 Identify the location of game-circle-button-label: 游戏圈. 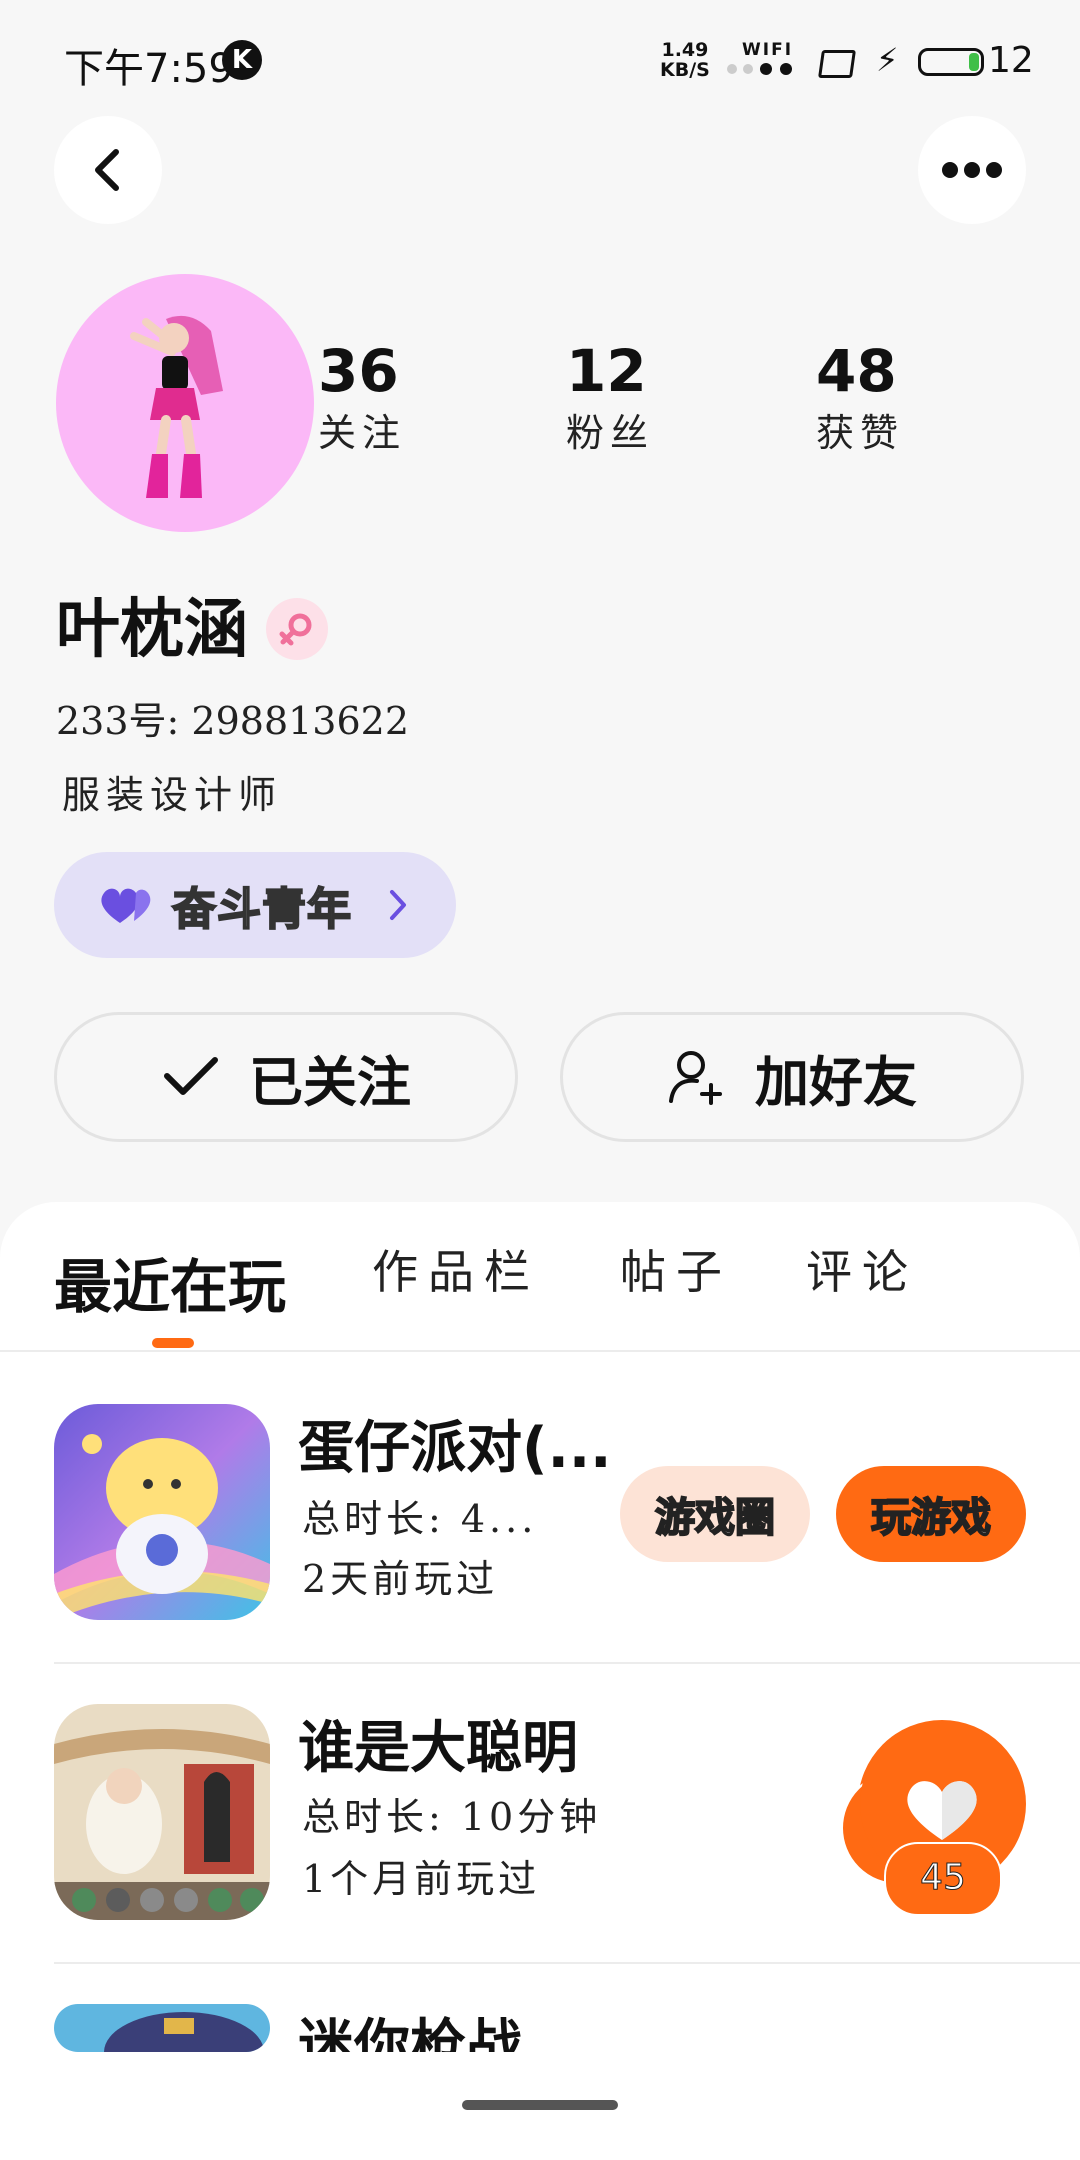
(715, 1518).